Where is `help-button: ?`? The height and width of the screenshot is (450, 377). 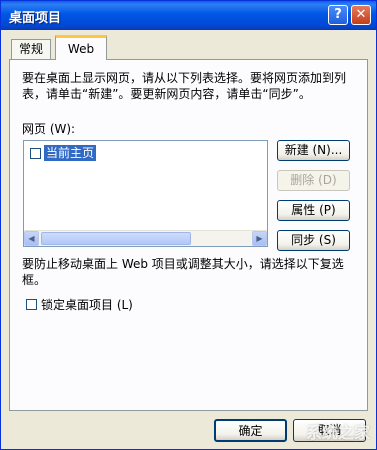
help-button: ? is located at coordinates (338, 15).